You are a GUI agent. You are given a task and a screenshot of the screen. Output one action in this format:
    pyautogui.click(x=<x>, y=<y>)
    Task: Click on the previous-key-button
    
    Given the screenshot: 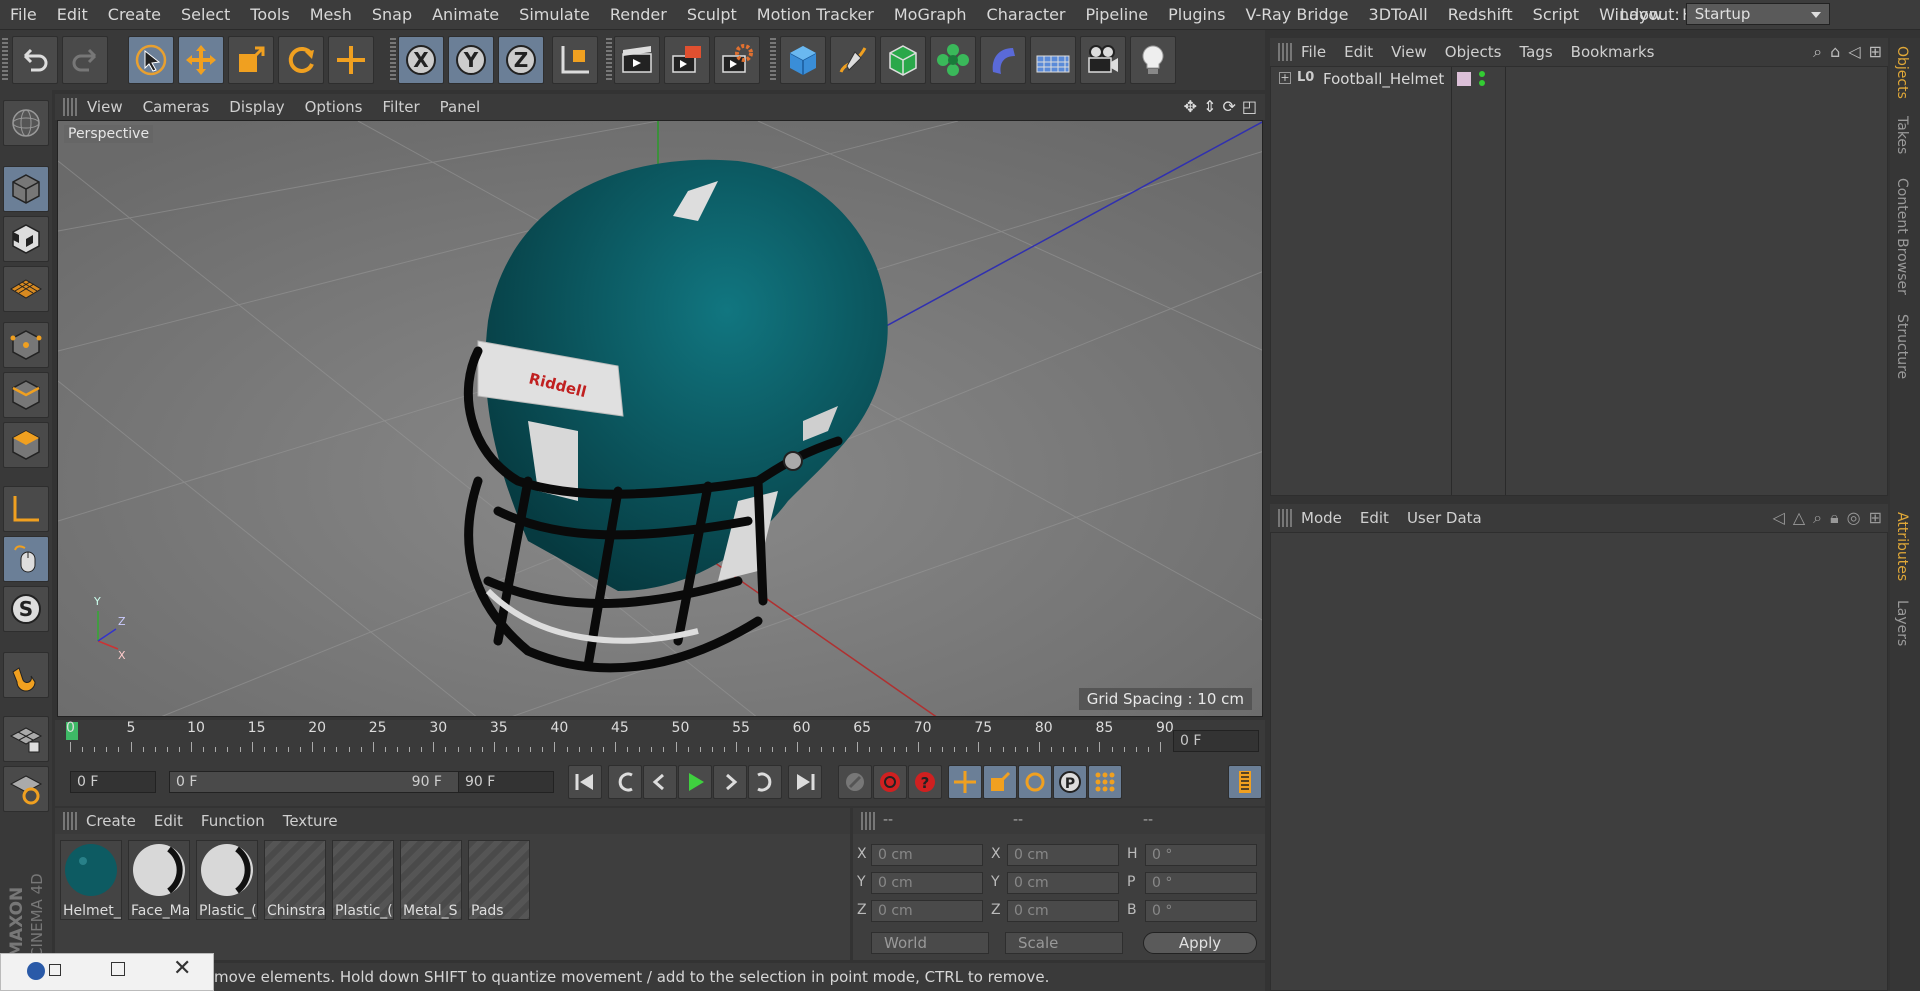 What is the action you would take?
    pyautogui.click(x=625, y=782)
    